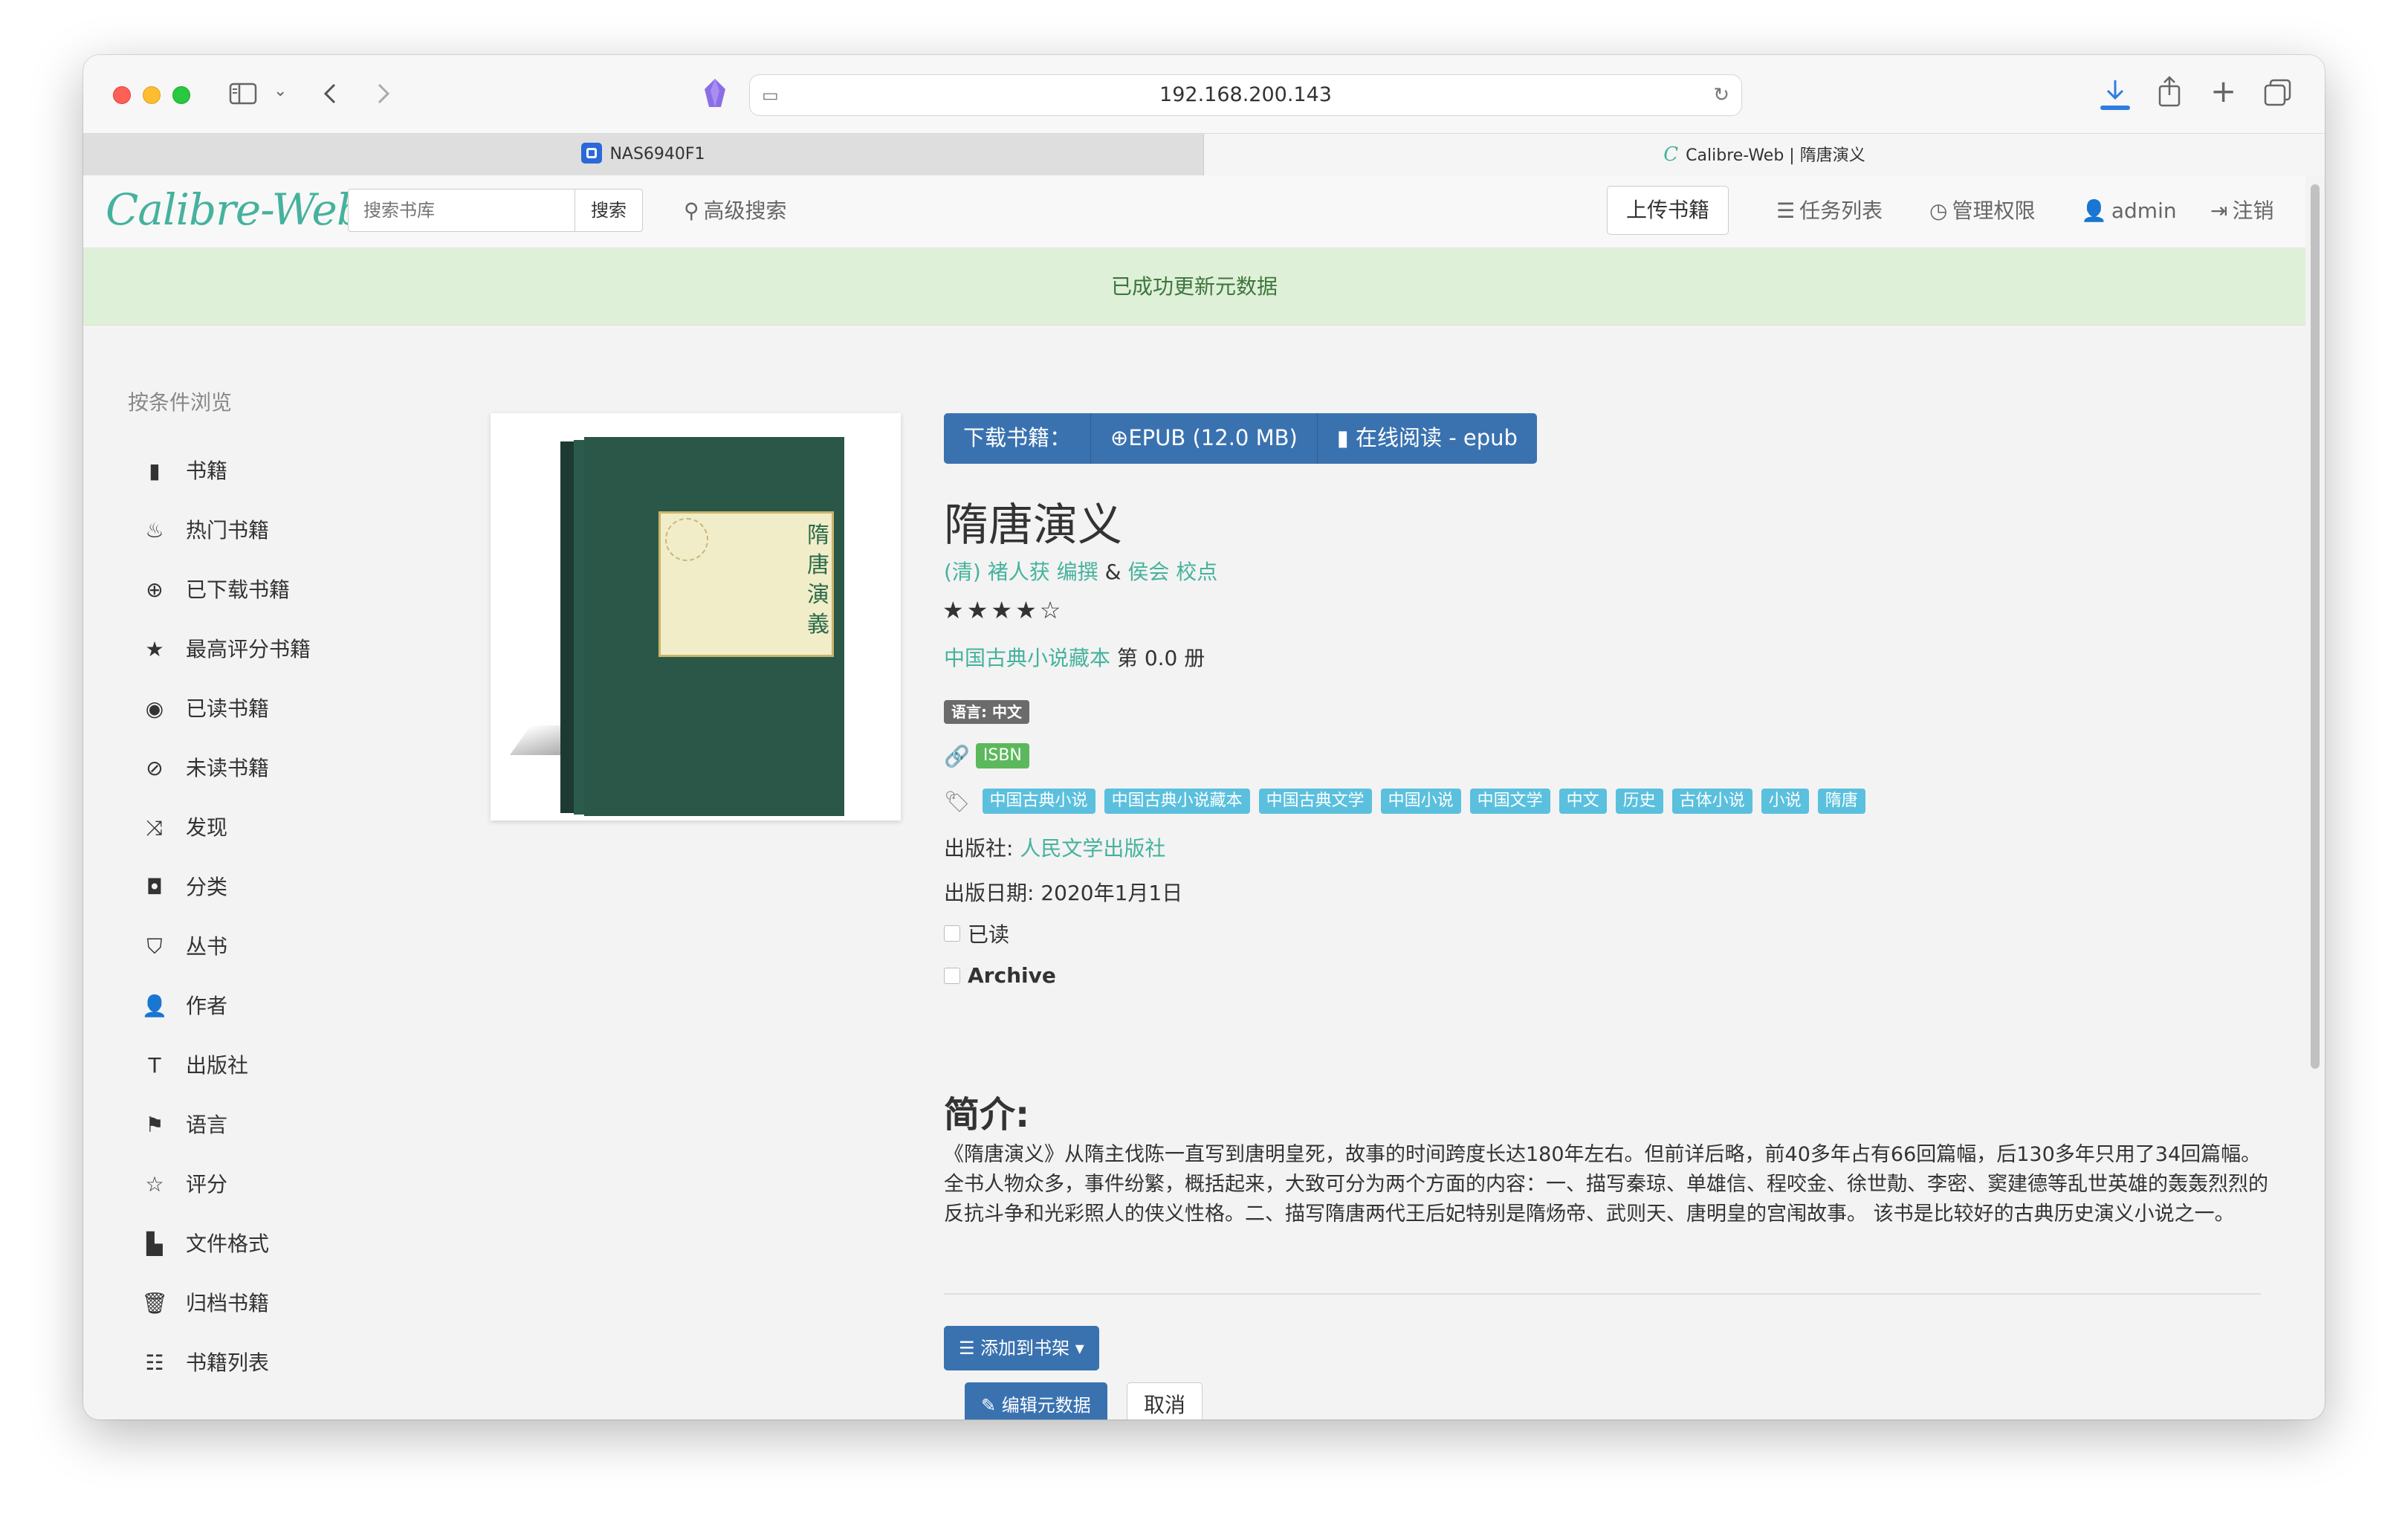  What do you see at coordinates (644, 155) in the screenshot?
I see `tab-nas: NAS6940F1` at bounding box center [644, 155].